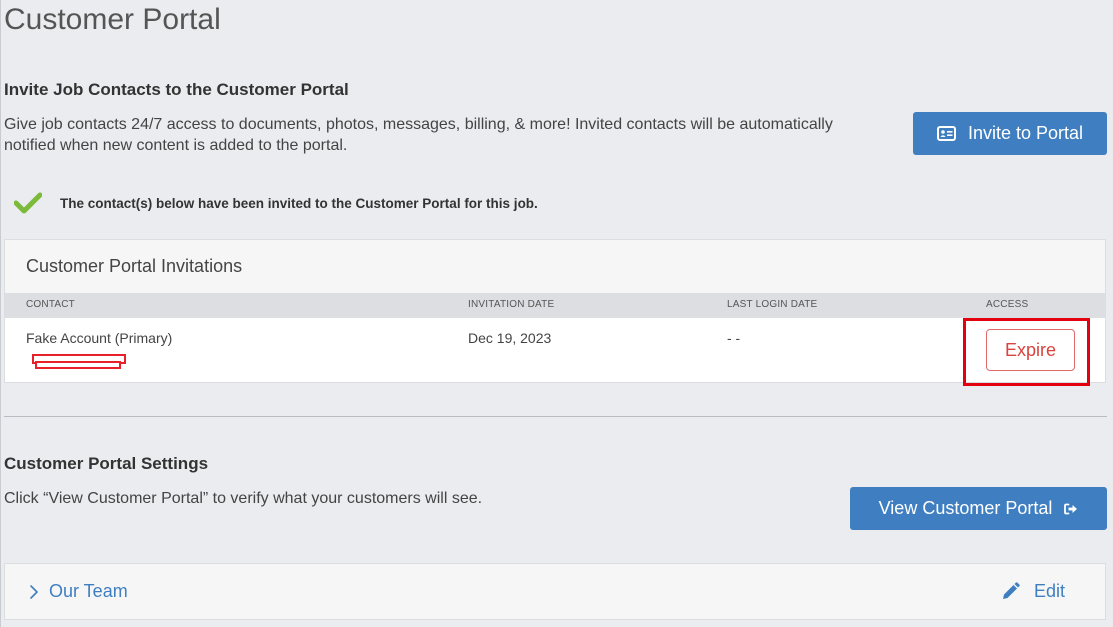 This screenshot has height=627, width=1113. Describe the element at coordinates (965, 508) in the screenshot. I see `view-customer-portal-label: View Customer Portal` at that location.